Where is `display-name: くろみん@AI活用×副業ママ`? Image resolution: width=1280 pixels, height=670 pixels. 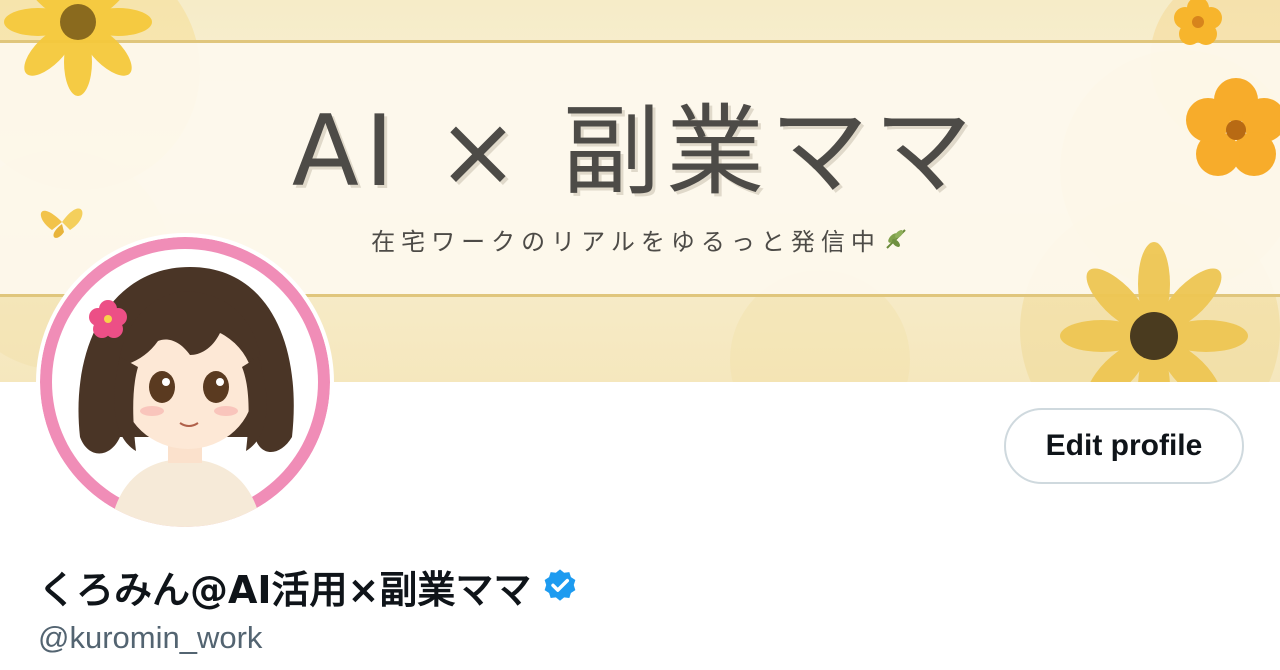
display-name: くろみん@AI活用×副業ママ is located at coordinates (285, 589).